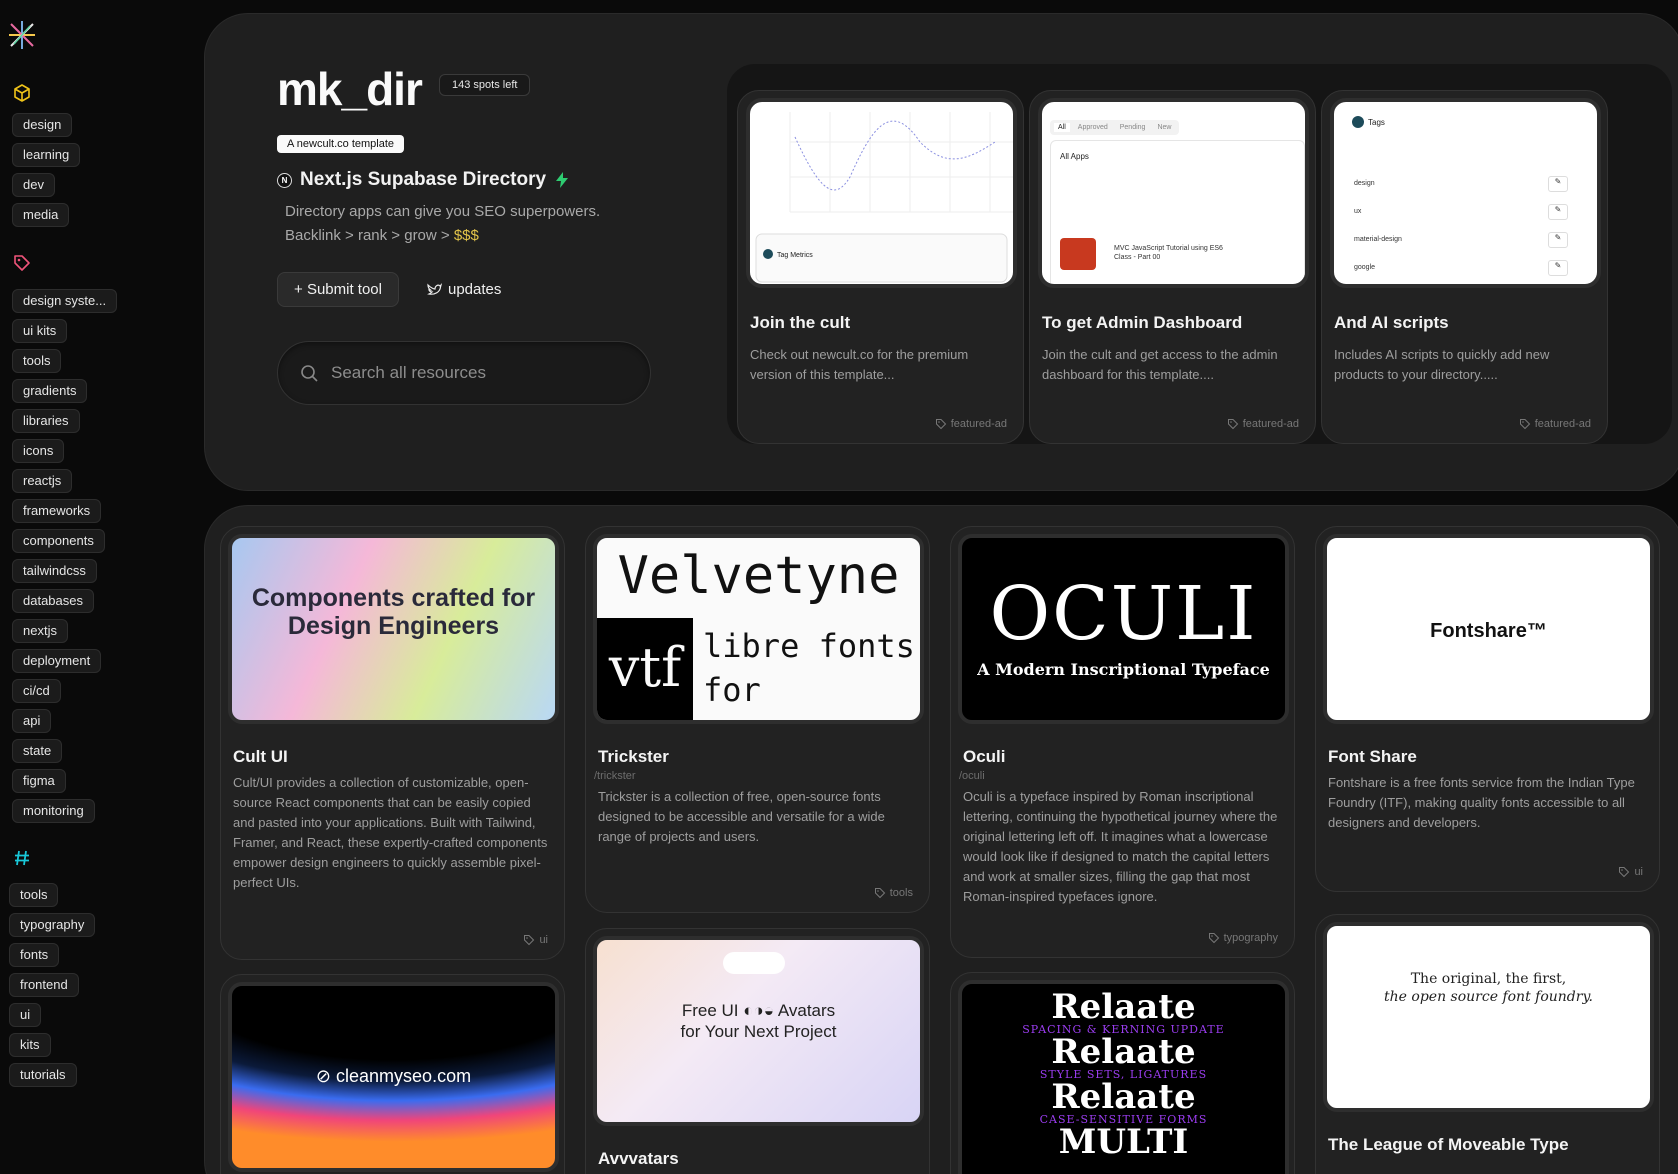  I want to click on updates-link: updates, so click(464, 289).